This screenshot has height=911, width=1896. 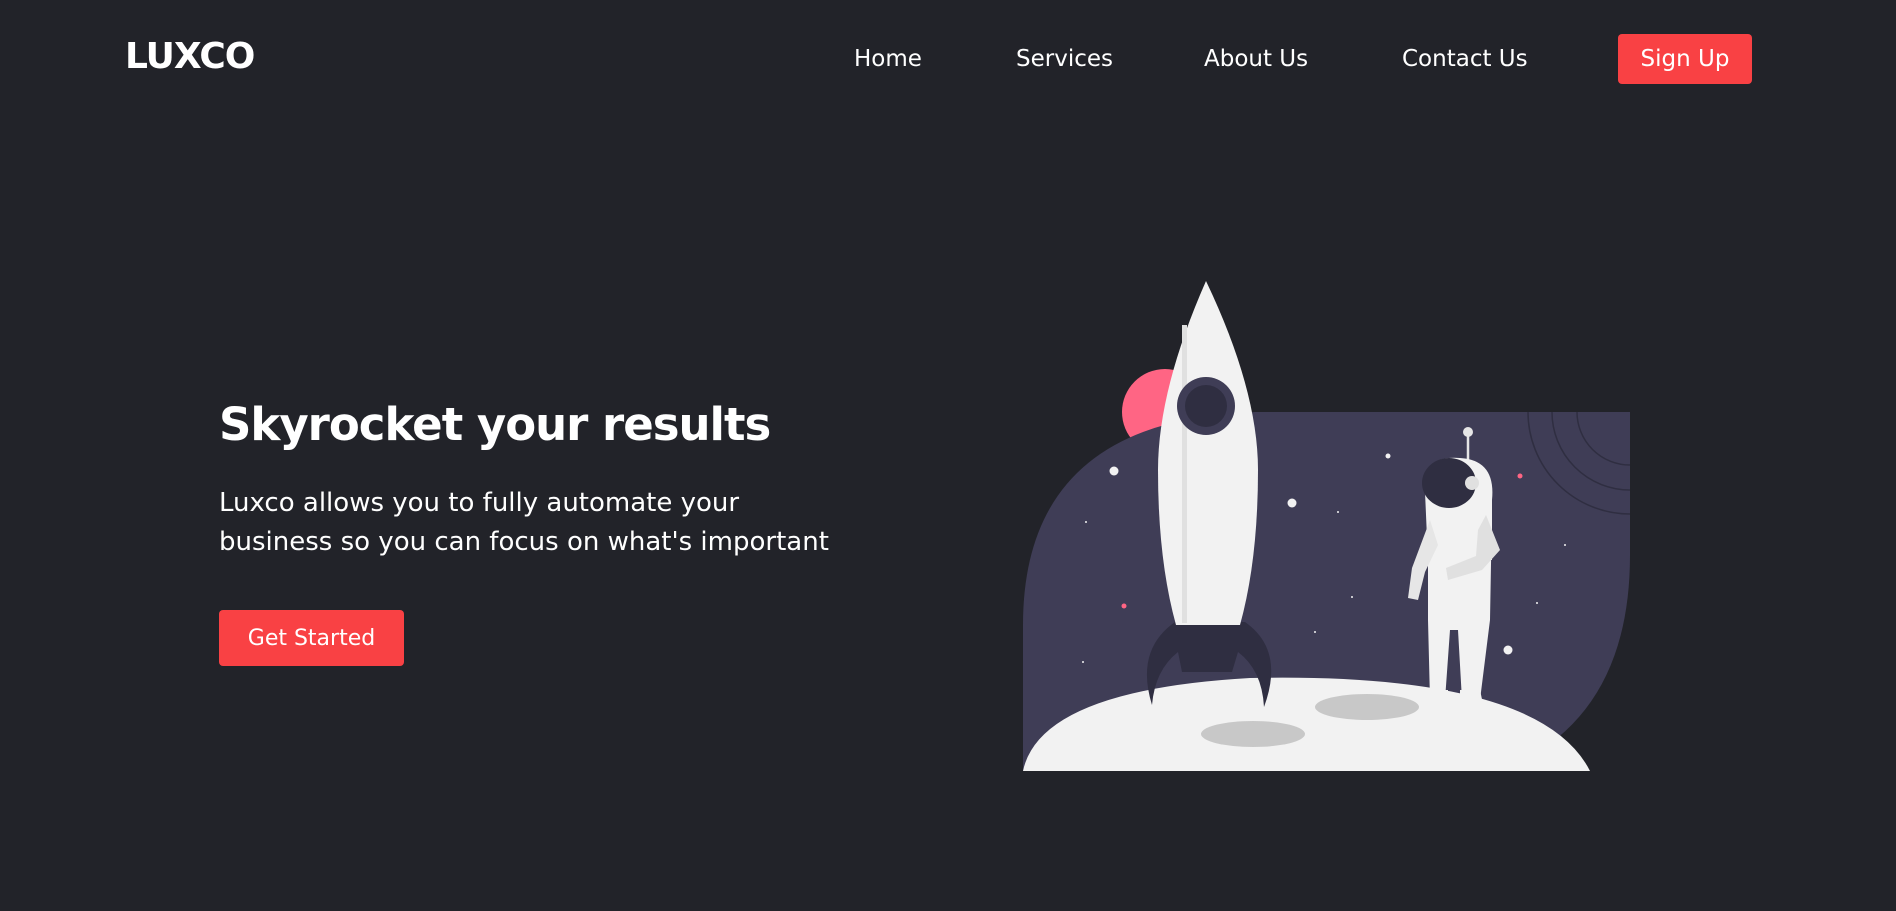 I want to click on rocket-stripe, so click(x=1184, y=474).